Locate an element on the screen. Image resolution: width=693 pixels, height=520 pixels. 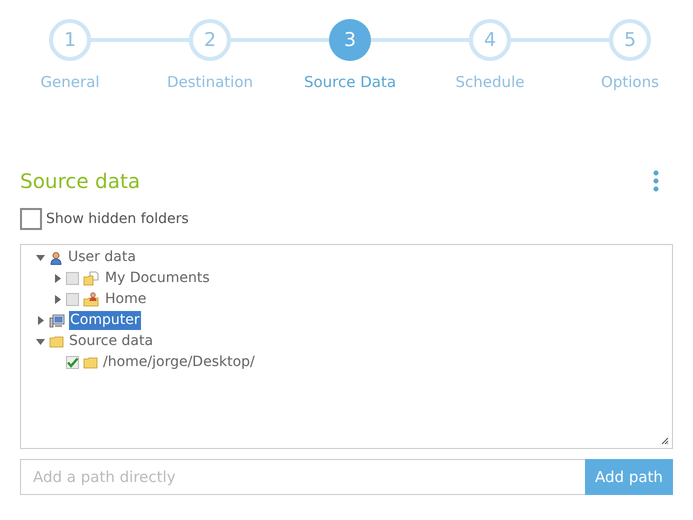
folder-person-icon is located at coordinates (91, 299).